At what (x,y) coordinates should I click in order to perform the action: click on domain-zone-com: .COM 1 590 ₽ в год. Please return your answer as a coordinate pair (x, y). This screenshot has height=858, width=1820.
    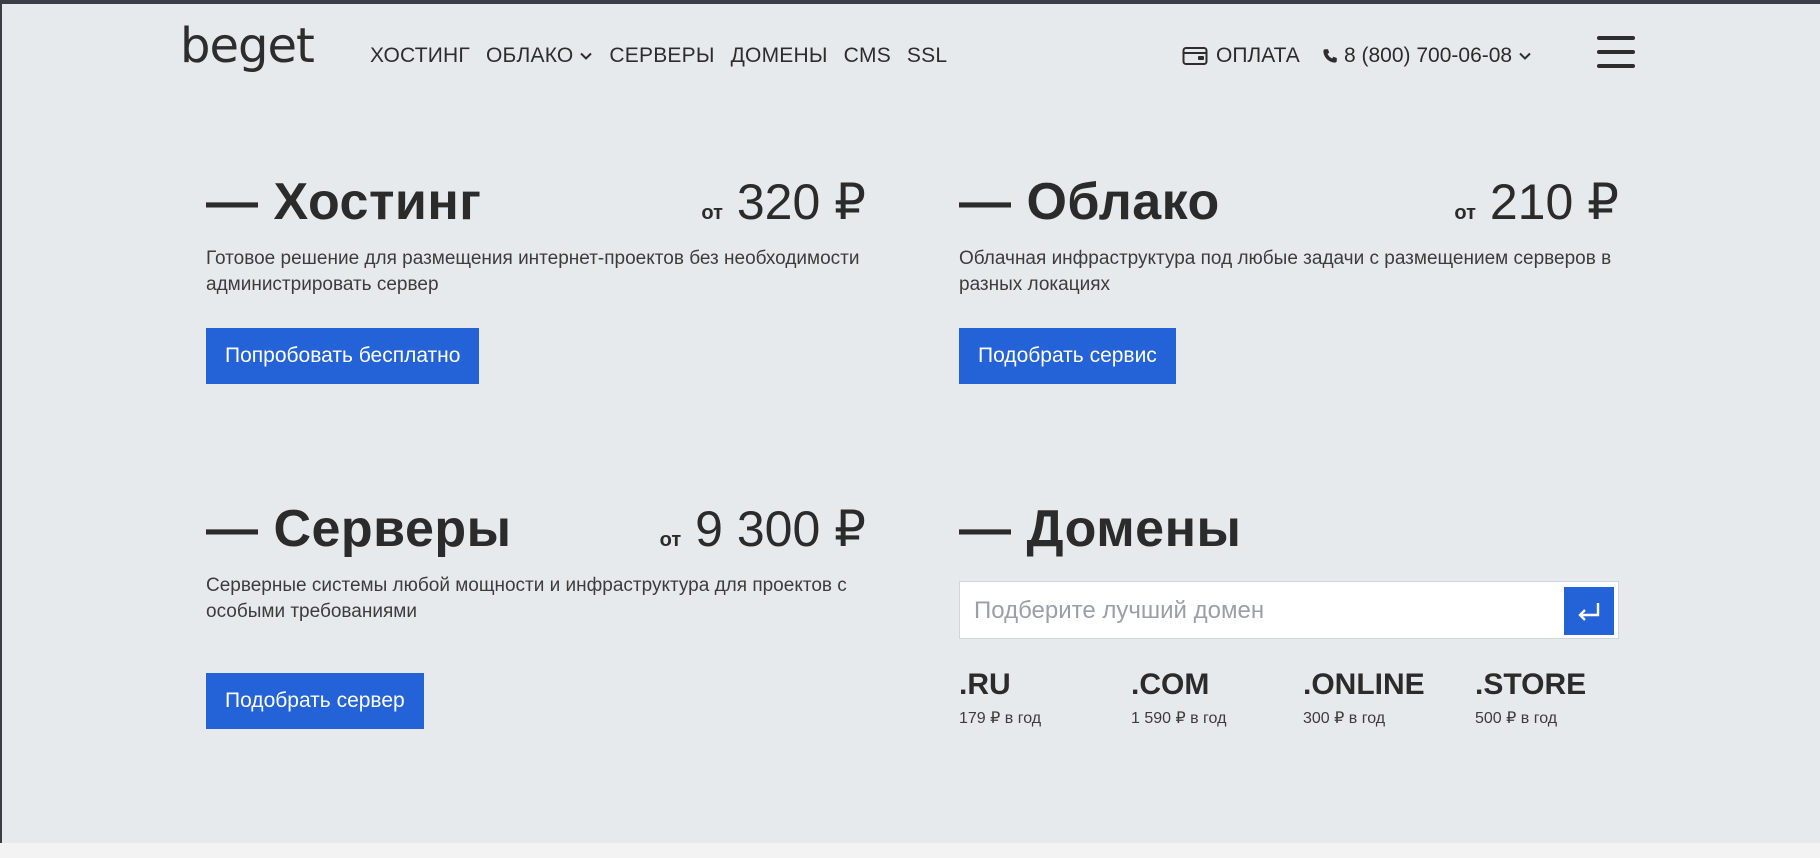
    Looking at the image, I should click on (1217, 698).